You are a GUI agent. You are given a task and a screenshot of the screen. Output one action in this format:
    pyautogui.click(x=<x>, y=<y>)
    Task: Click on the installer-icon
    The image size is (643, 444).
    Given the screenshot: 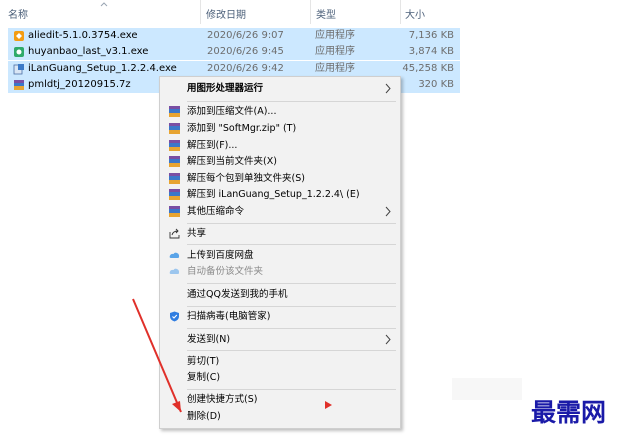 What is the action you would take?
    pyautogui.click(x=18, y=69)
    